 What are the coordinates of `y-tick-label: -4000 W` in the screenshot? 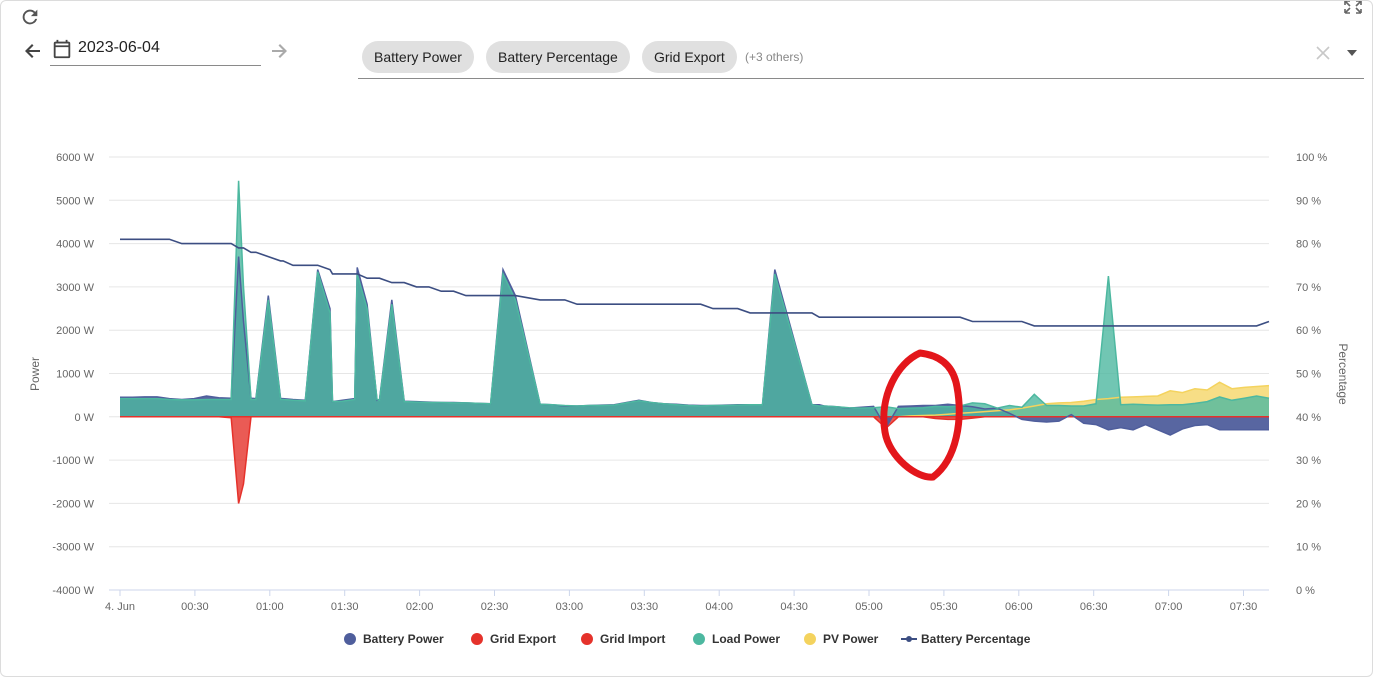 It's located at (73, 591).